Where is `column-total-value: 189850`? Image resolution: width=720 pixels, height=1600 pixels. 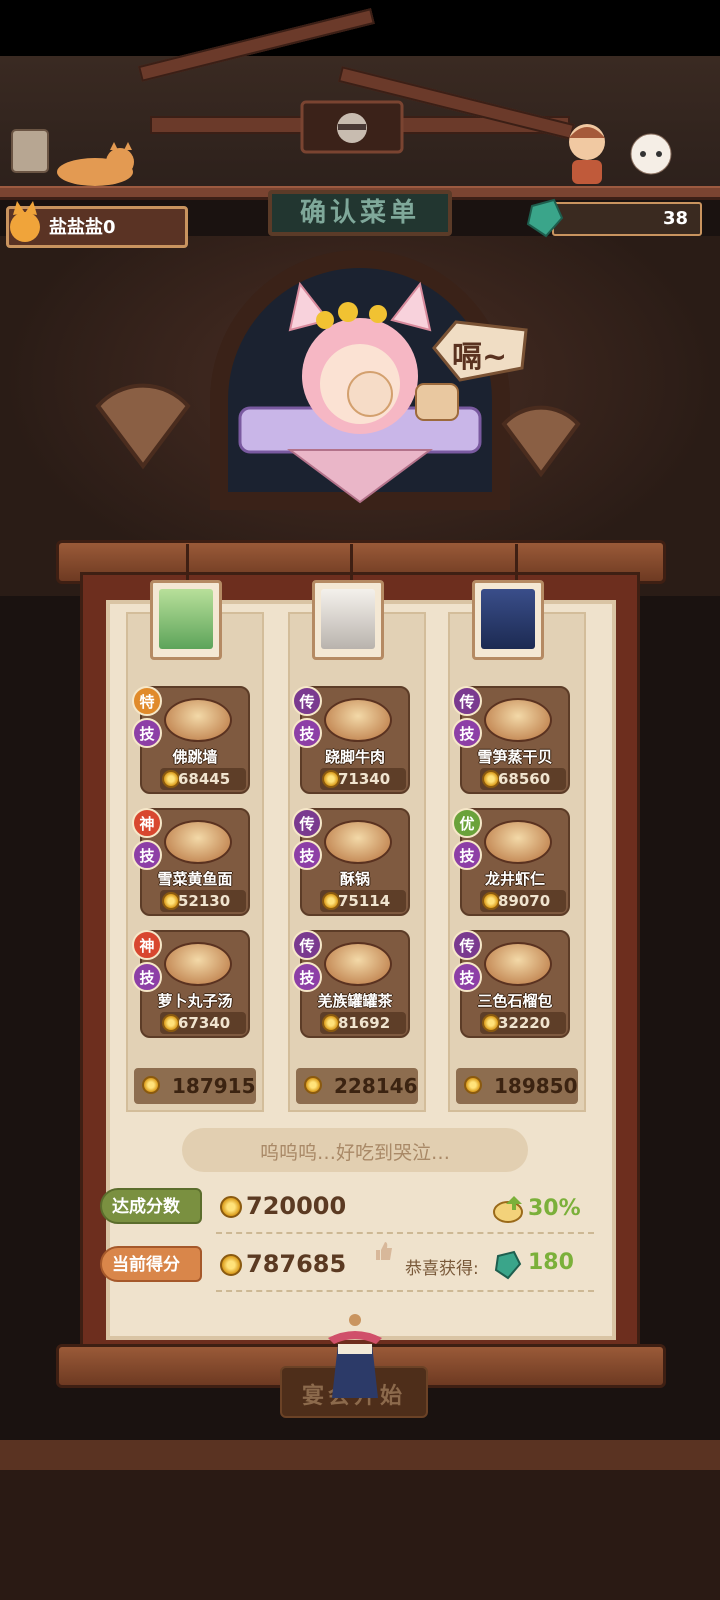 column-total-value: 189850 is located at coordinates (536, 1086).